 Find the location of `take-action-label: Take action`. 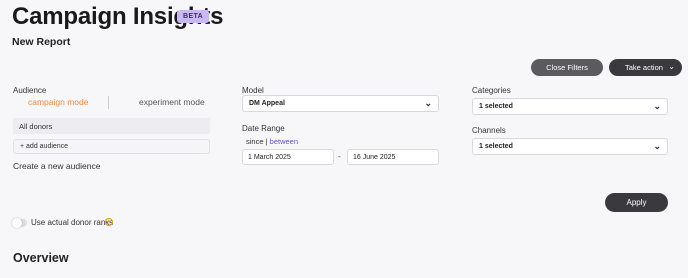

take-action-label: Take action is located at coordinates (644, 67).